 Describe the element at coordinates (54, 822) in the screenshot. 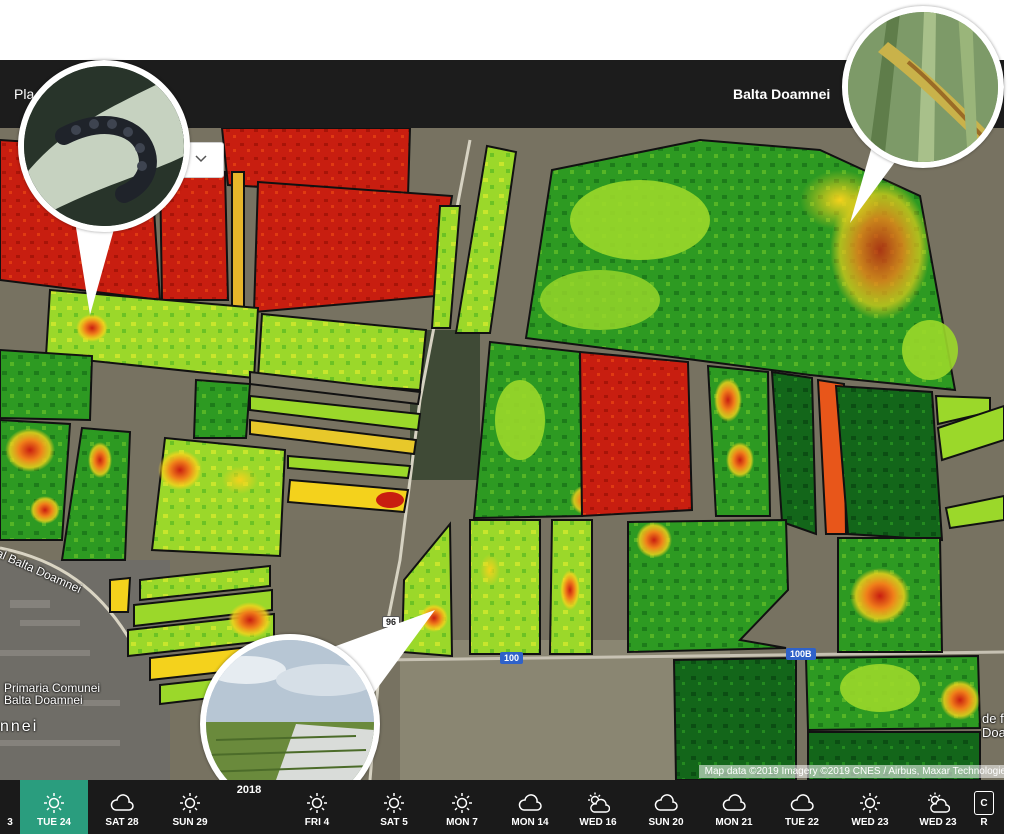

I see `day-label: TUE 24` at that location.